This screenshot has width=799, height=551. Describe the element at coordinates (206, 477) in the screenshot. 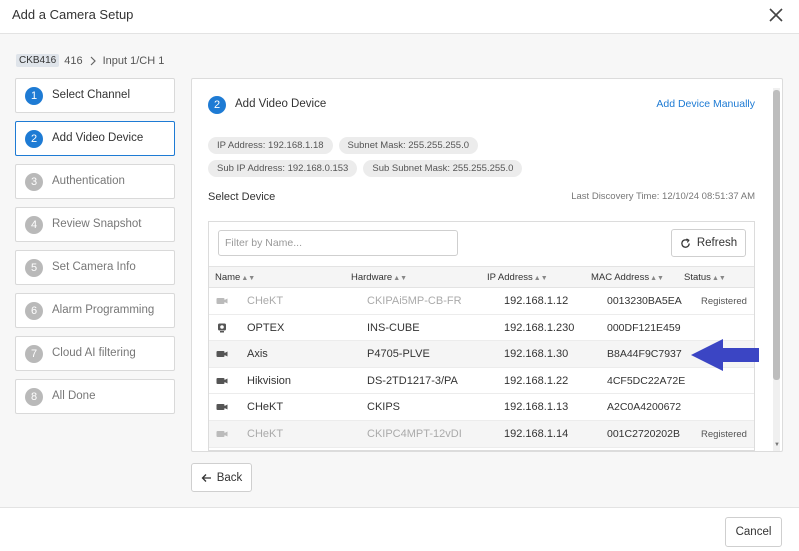

I see `arrow-left-icon` at that location.